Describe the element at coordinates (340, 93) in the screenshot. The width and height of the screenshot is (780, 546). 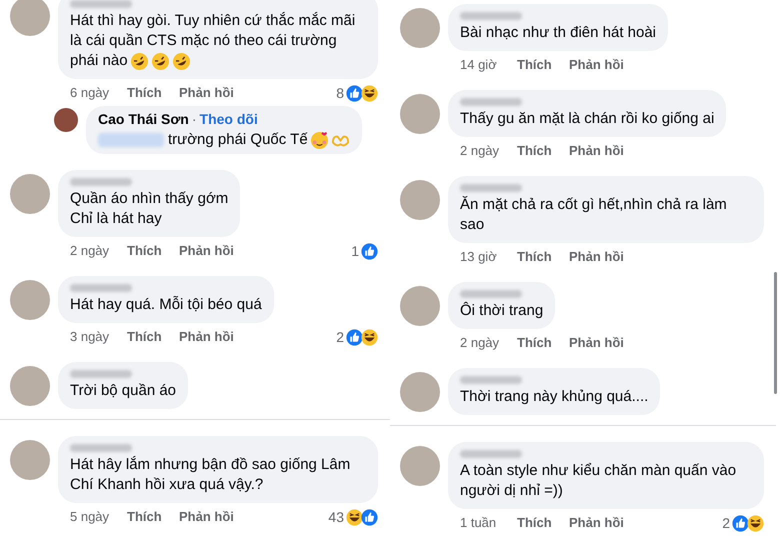
I see `reaction-count: 8` at that location.